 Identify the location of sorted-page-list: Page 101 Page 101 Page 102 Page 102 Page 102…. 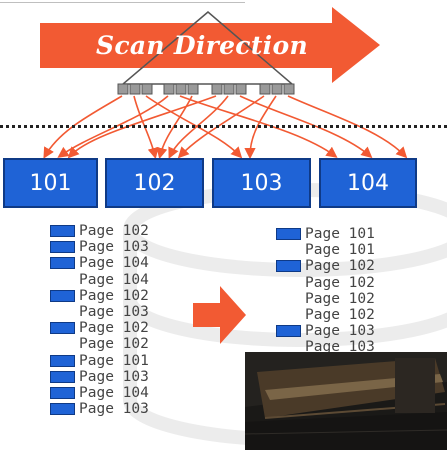
(346, 291).